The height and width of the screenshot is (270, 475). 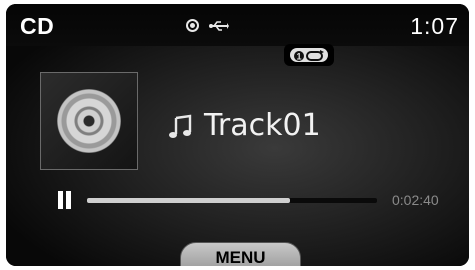 What do you see at coordinates (298, 57) in the screenshot?
I see `svg-text: 1` at bounding box center [298, 57].